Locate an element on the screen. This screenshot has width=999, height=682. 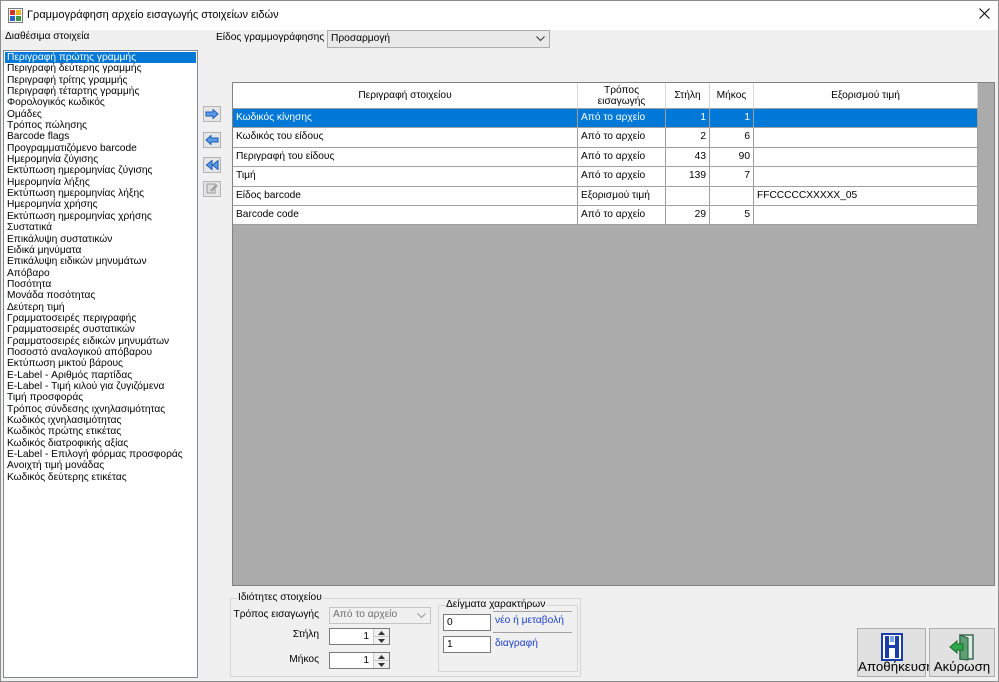
list-item: Τρόπος πώλησης is located at coordinates (100, 125).